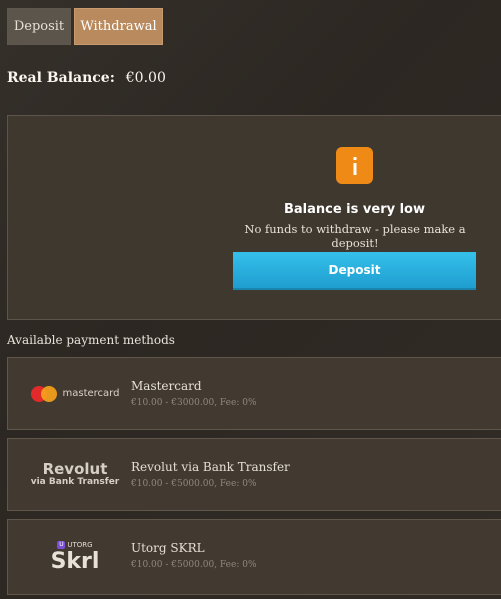  Describe the element at coordinates (210, 467) in the screenshot. I see `method-name: Revolut via Bank Transfer` at that location.